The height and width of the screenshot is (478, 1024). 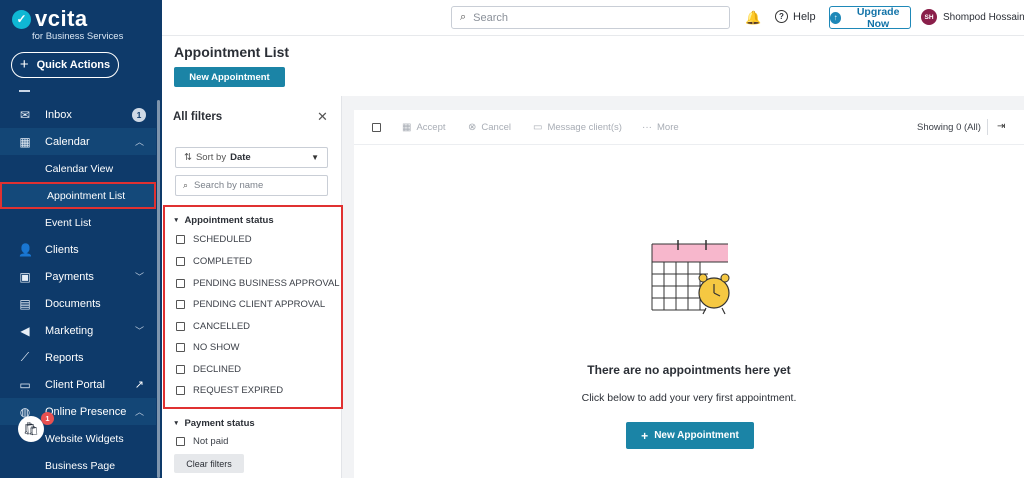 I want to click on toolbar-divider, so click(x=987, y=127).